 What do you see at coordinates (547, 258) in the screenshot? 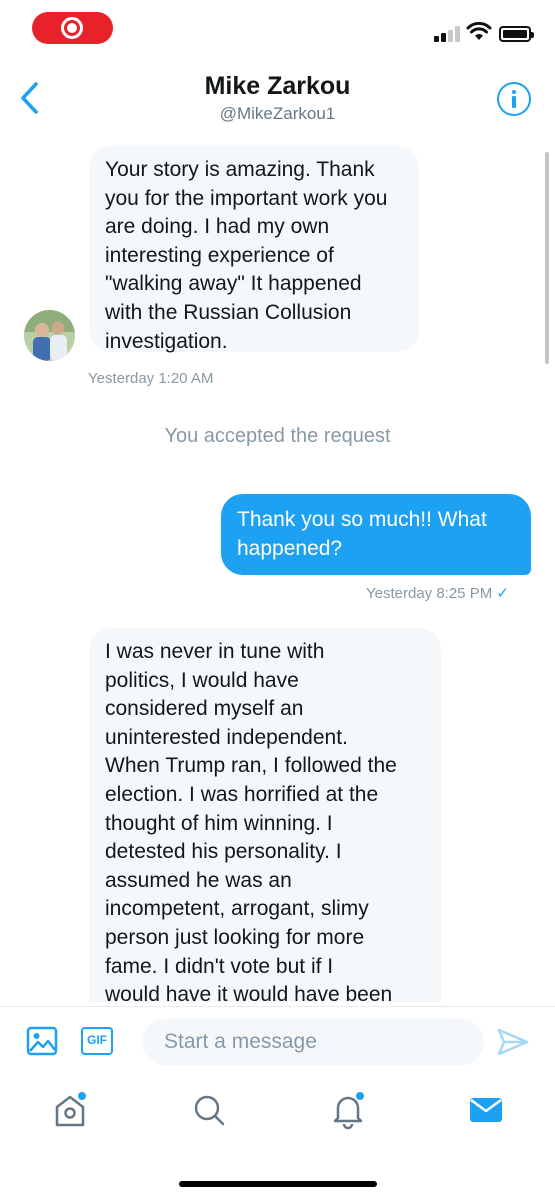
I see `scrollbar` at bounding box center [547, 258].